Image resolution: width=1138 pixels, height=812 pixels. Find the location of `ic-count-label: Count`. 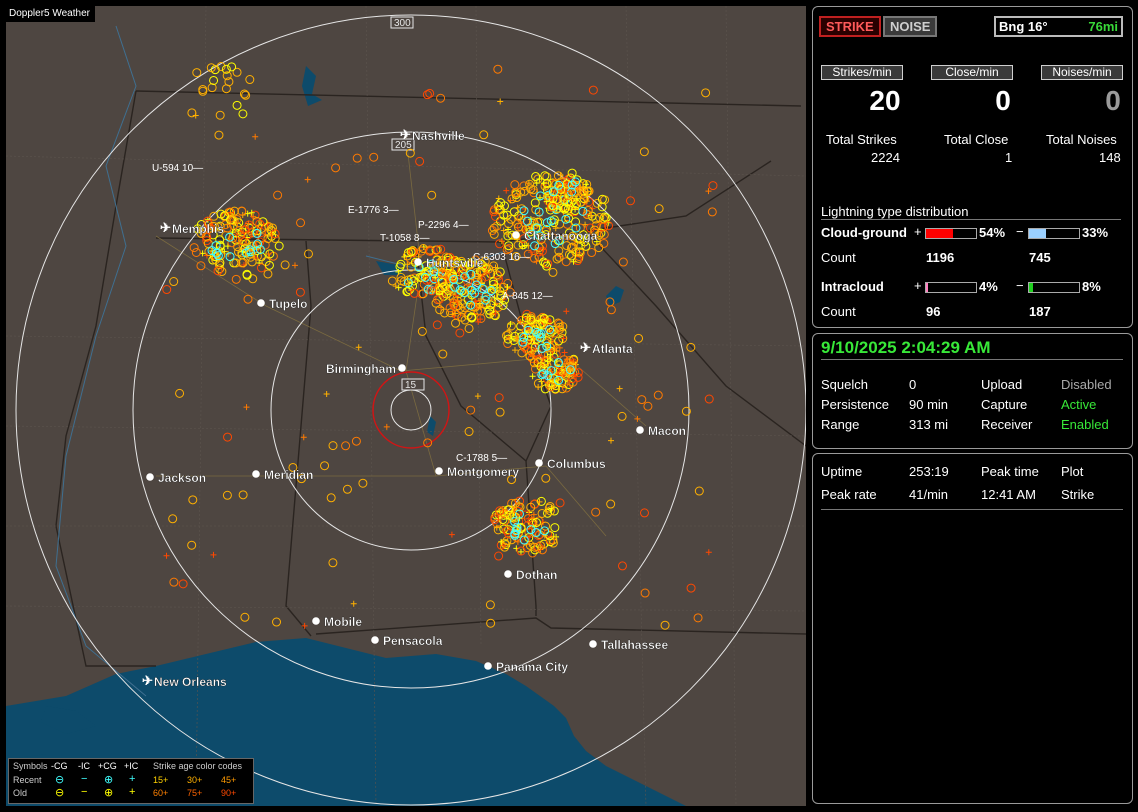

ic-count-label: Count is located at coordinates (838, 311).